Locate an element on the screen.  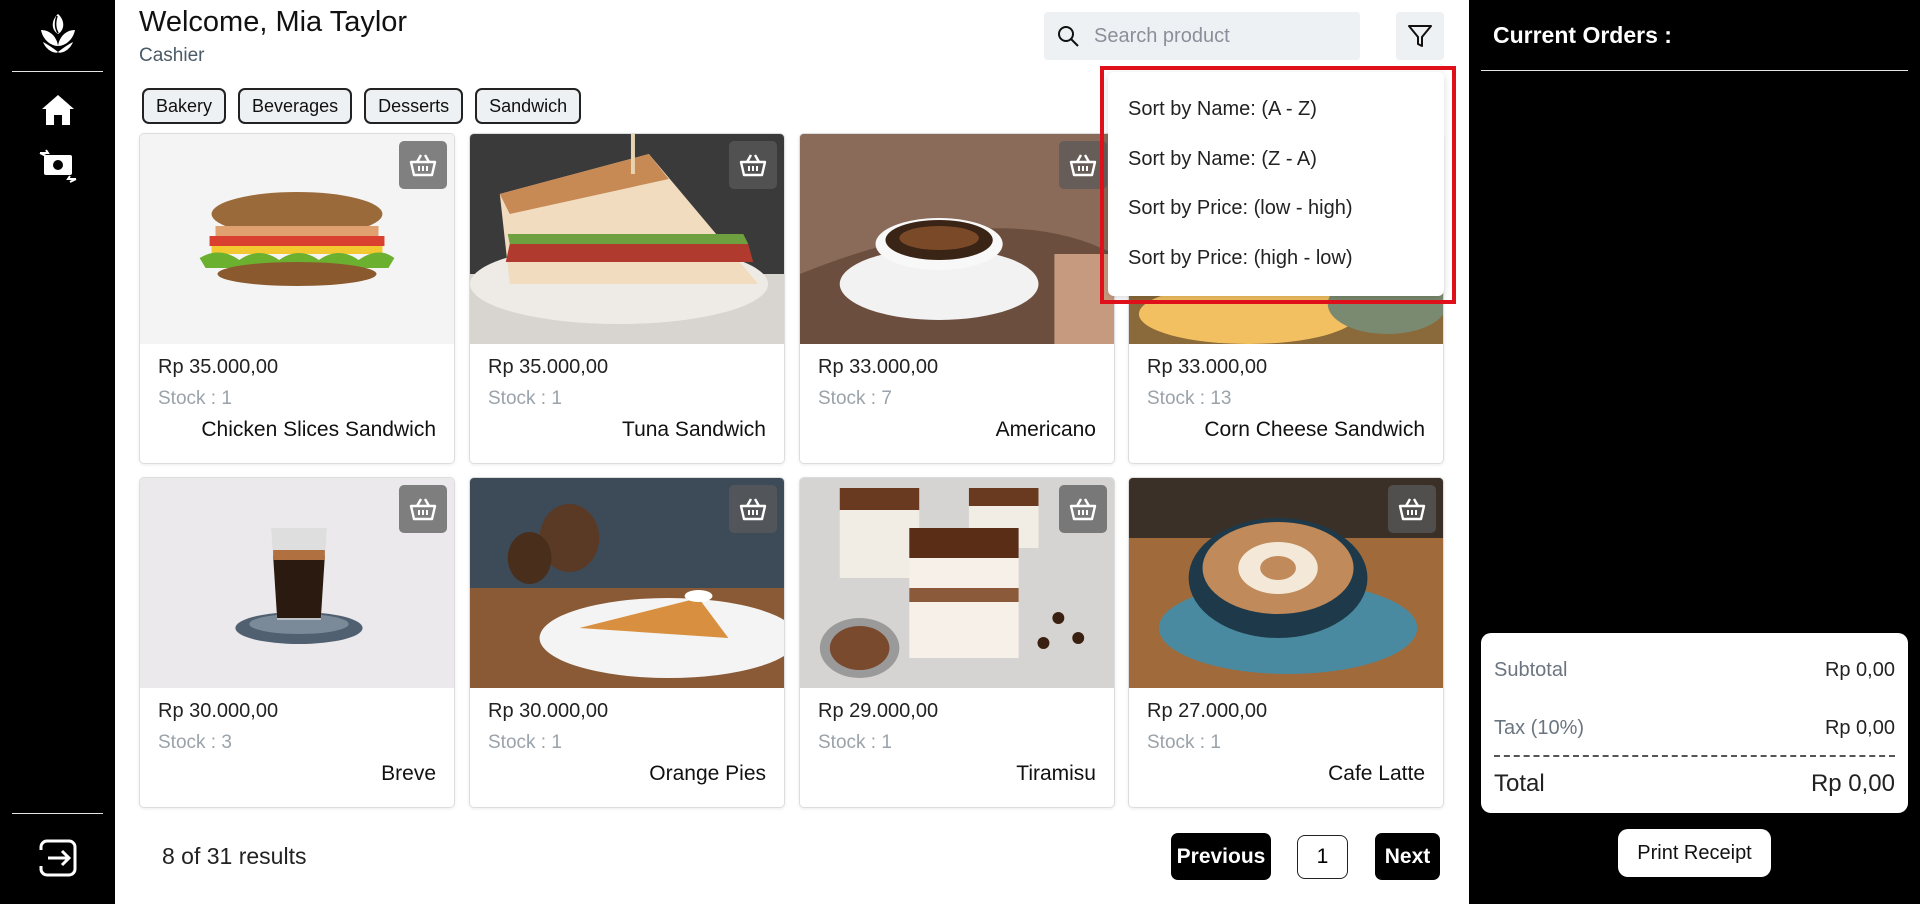
subtotal-value: Rp 0,00 is located at coordinates (1859, 670).